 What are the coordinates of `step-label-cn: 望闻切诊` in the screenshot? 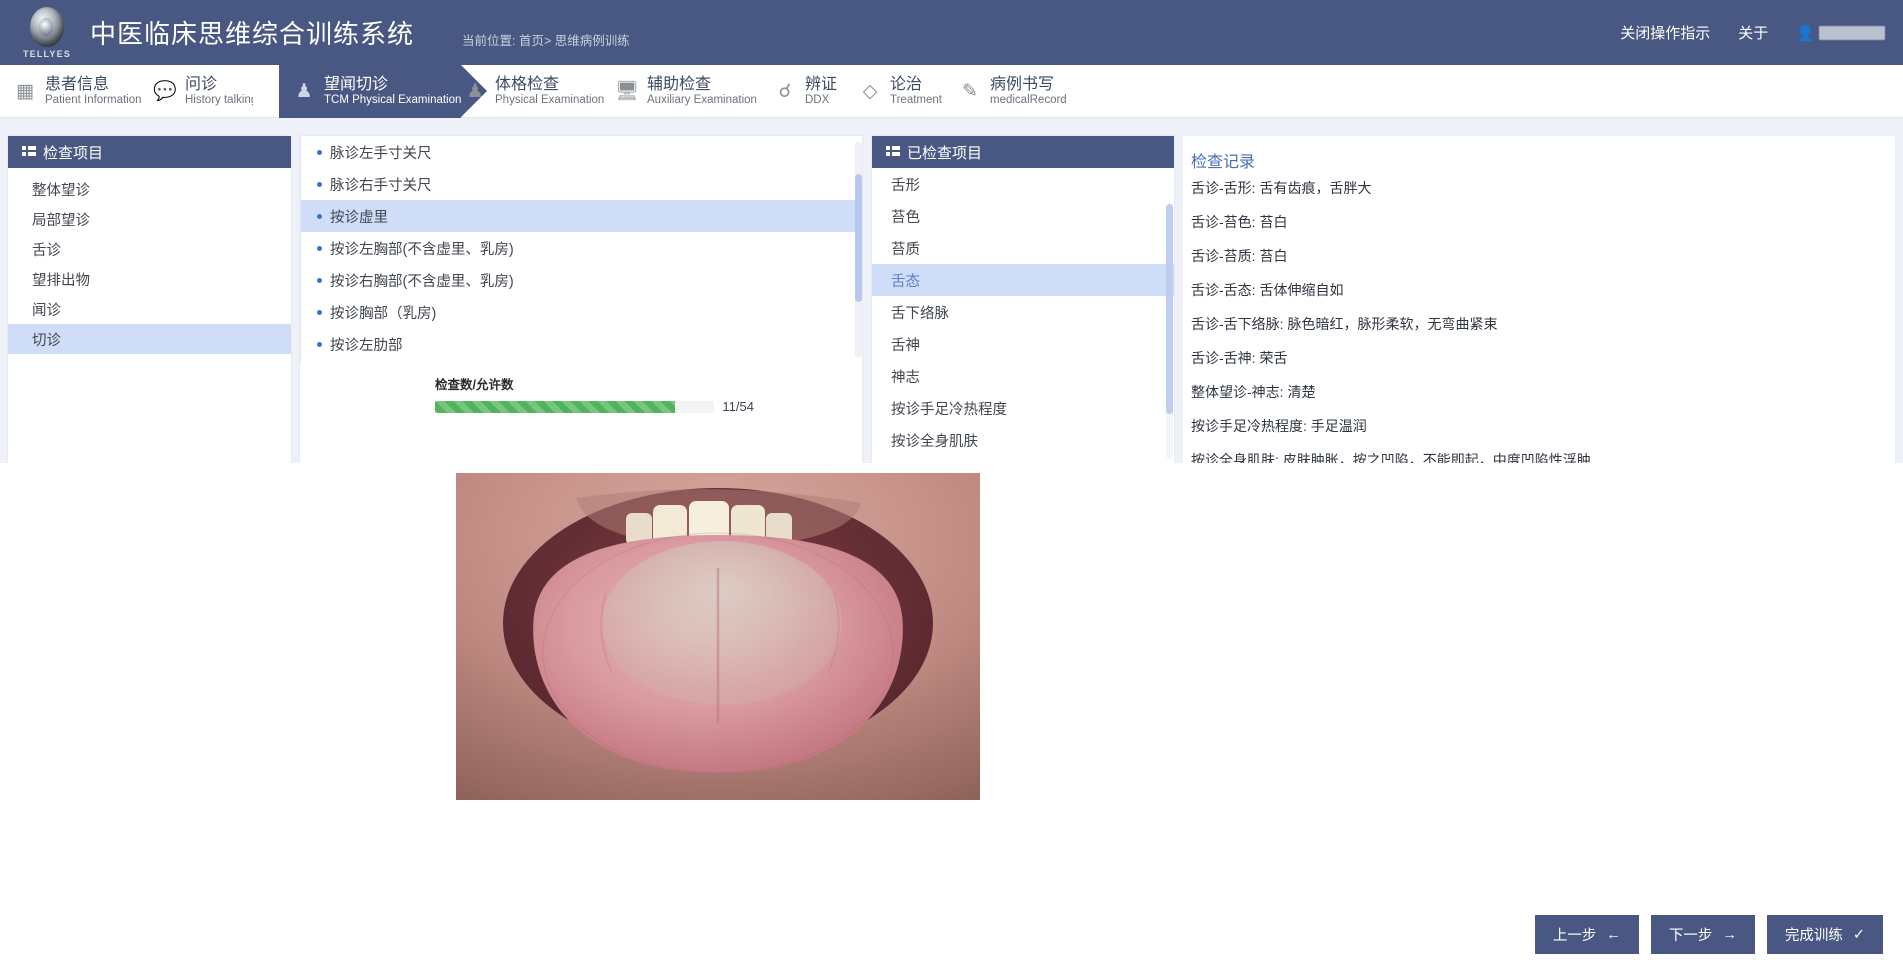 It's located at (356, 85).